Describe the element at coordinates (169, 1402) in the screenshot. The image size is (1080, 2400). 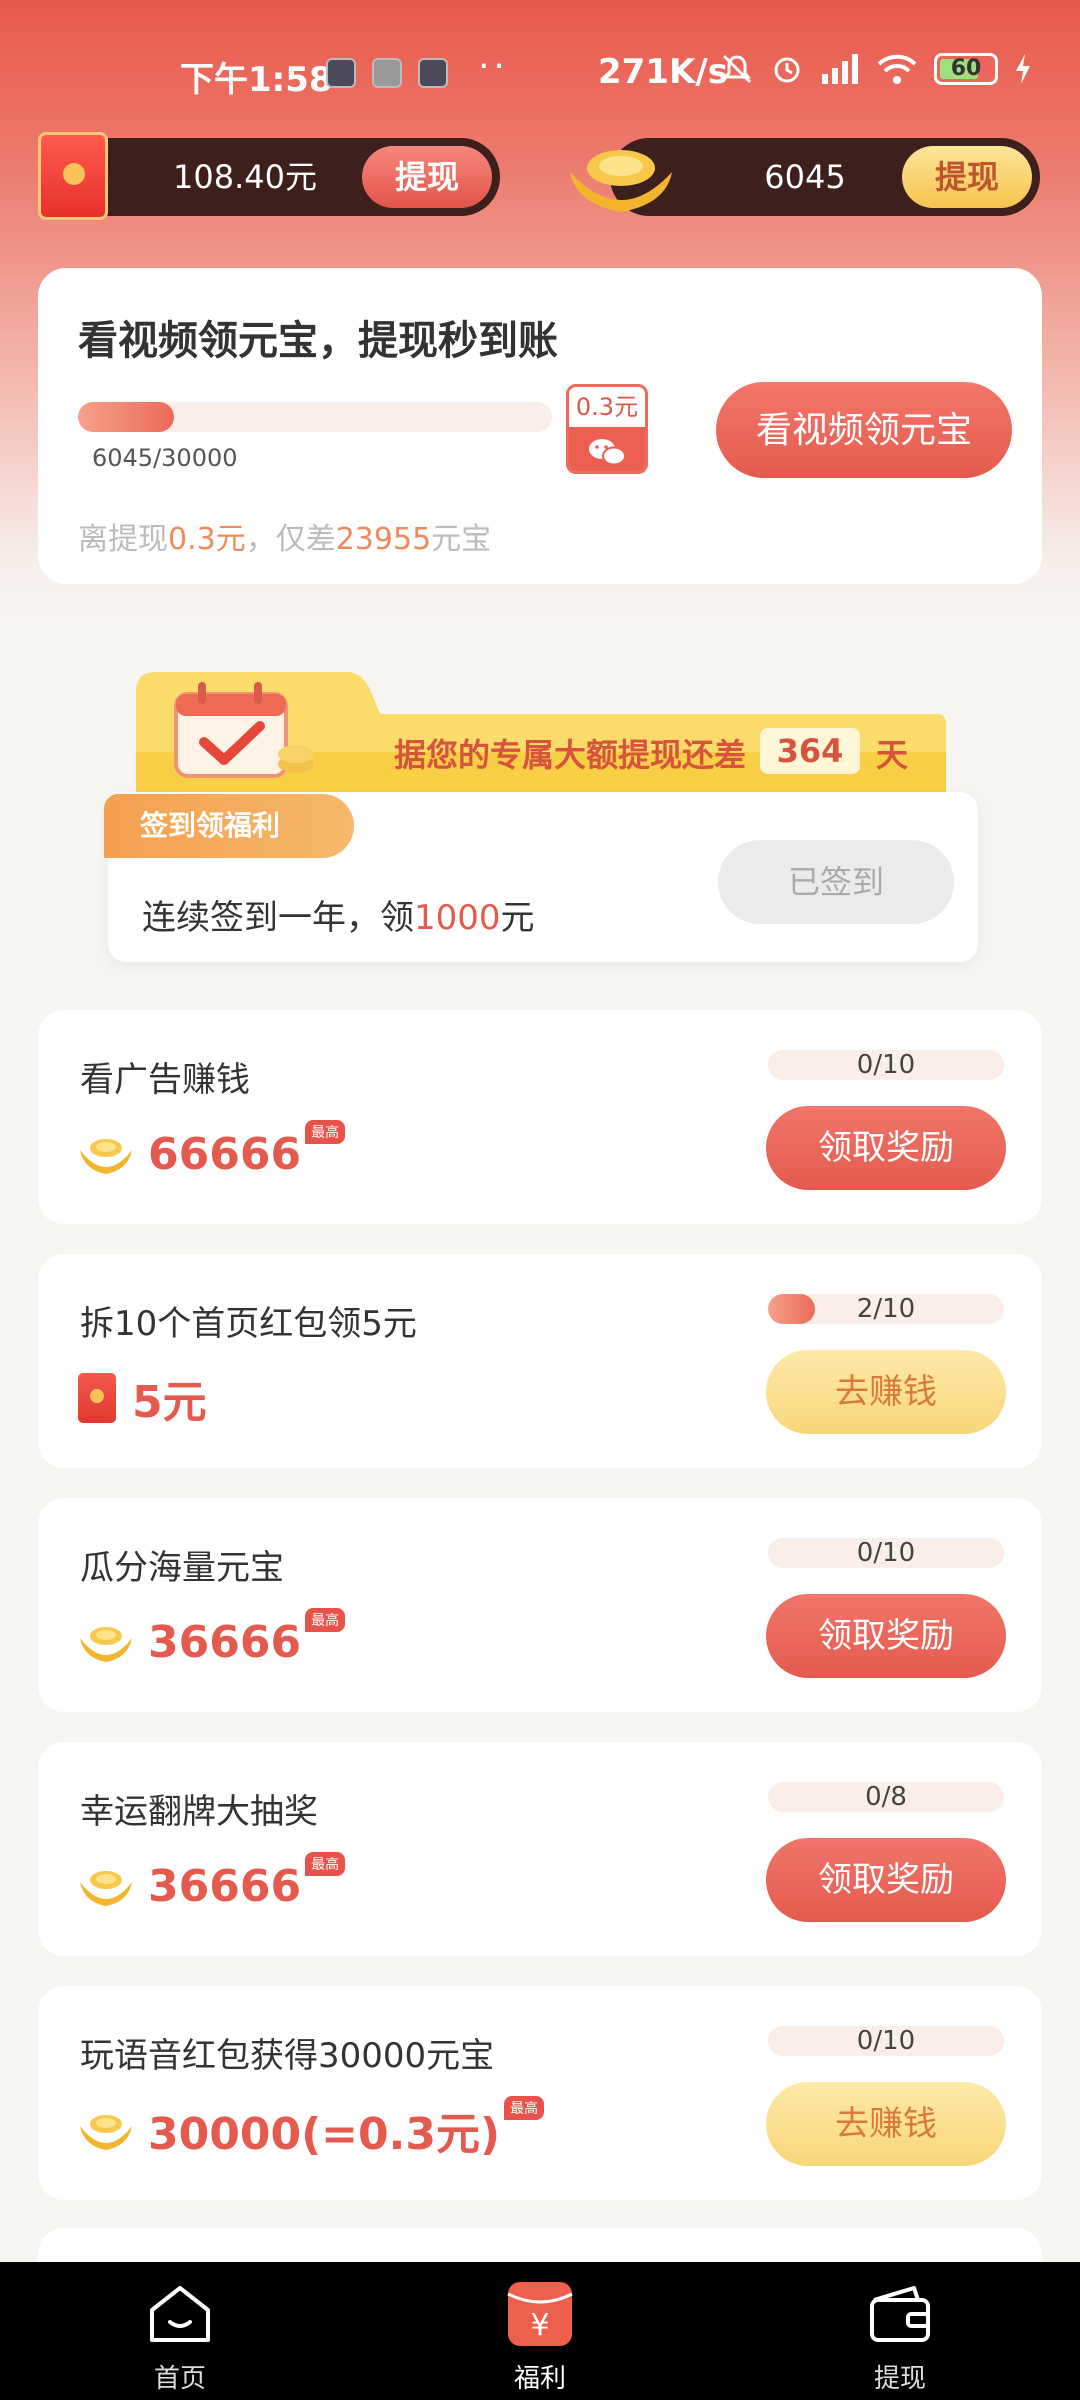
I see `task-reward-value: 5元` at that location.